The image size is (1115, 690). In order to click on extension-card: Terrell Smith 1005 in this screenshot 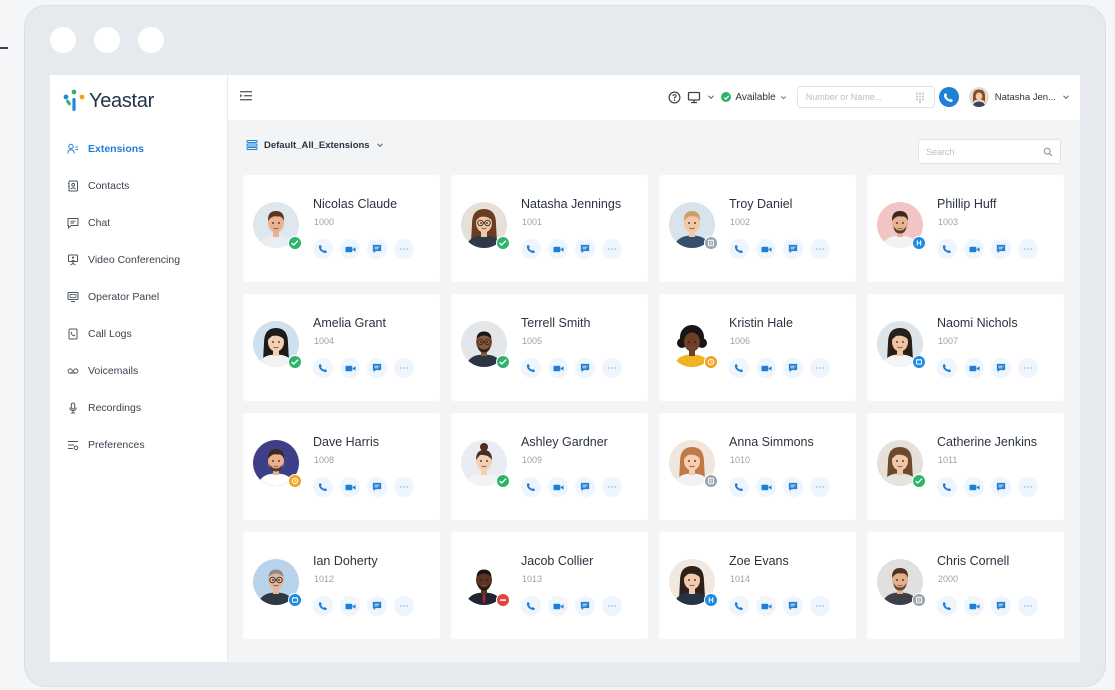, I will do `click(549, 347)`.